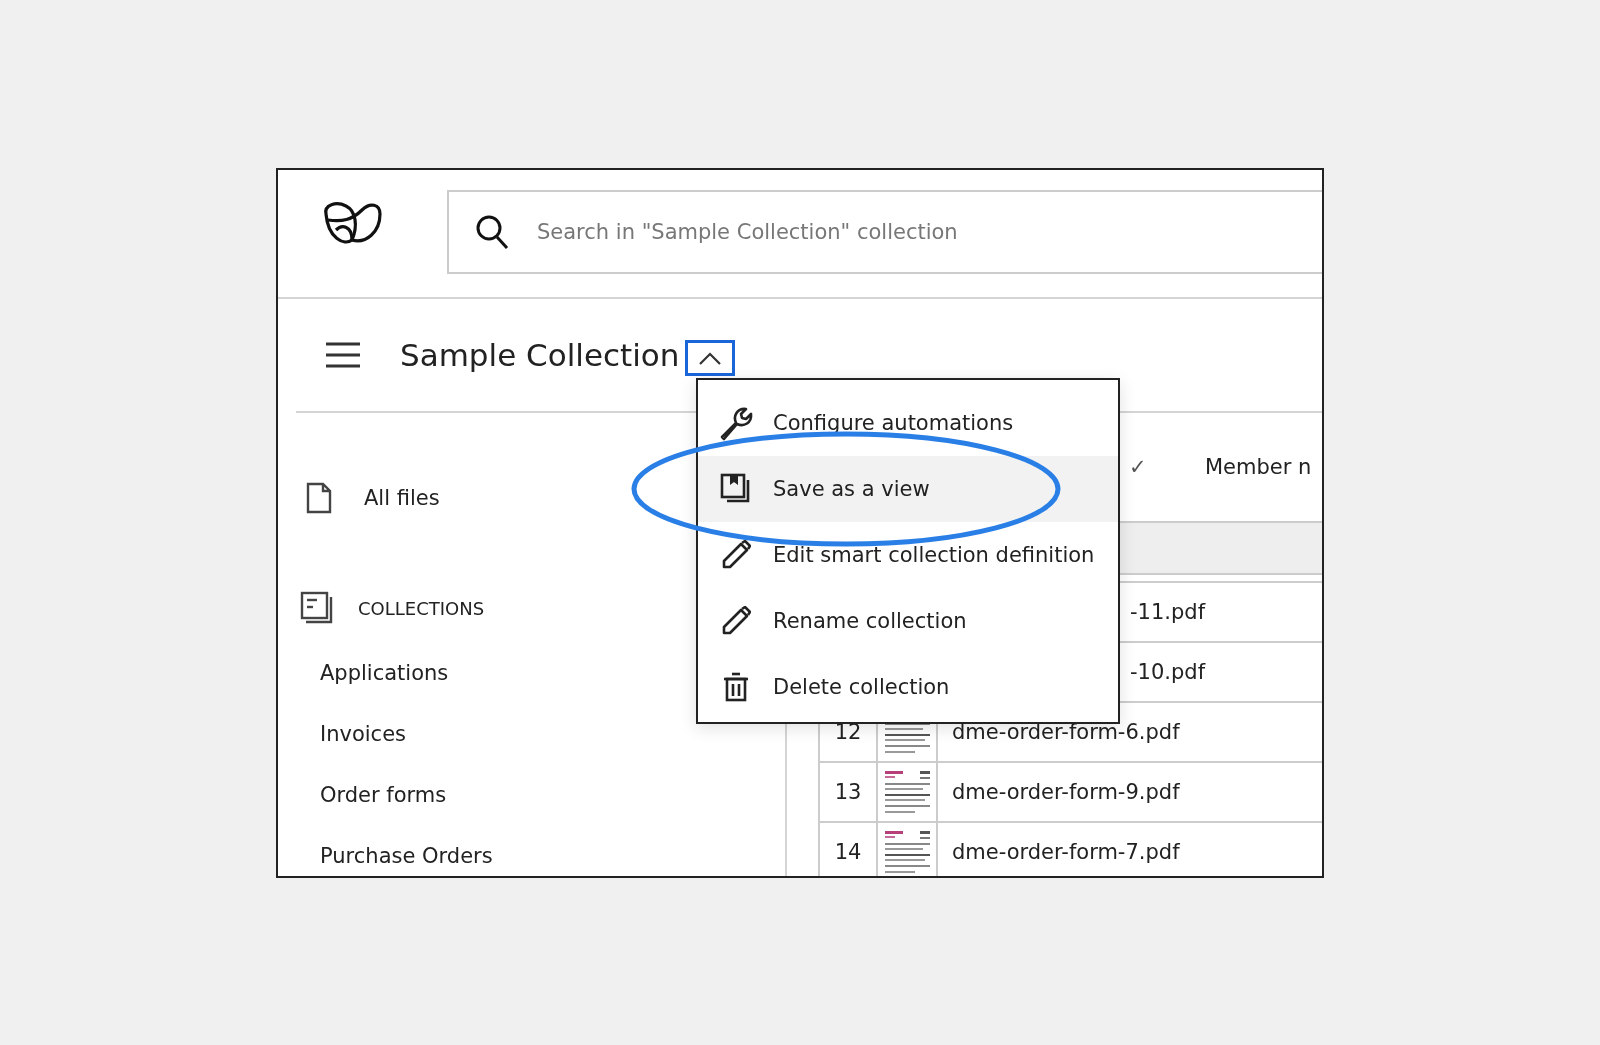  I want to click on collapse-button, so click(710, 358).